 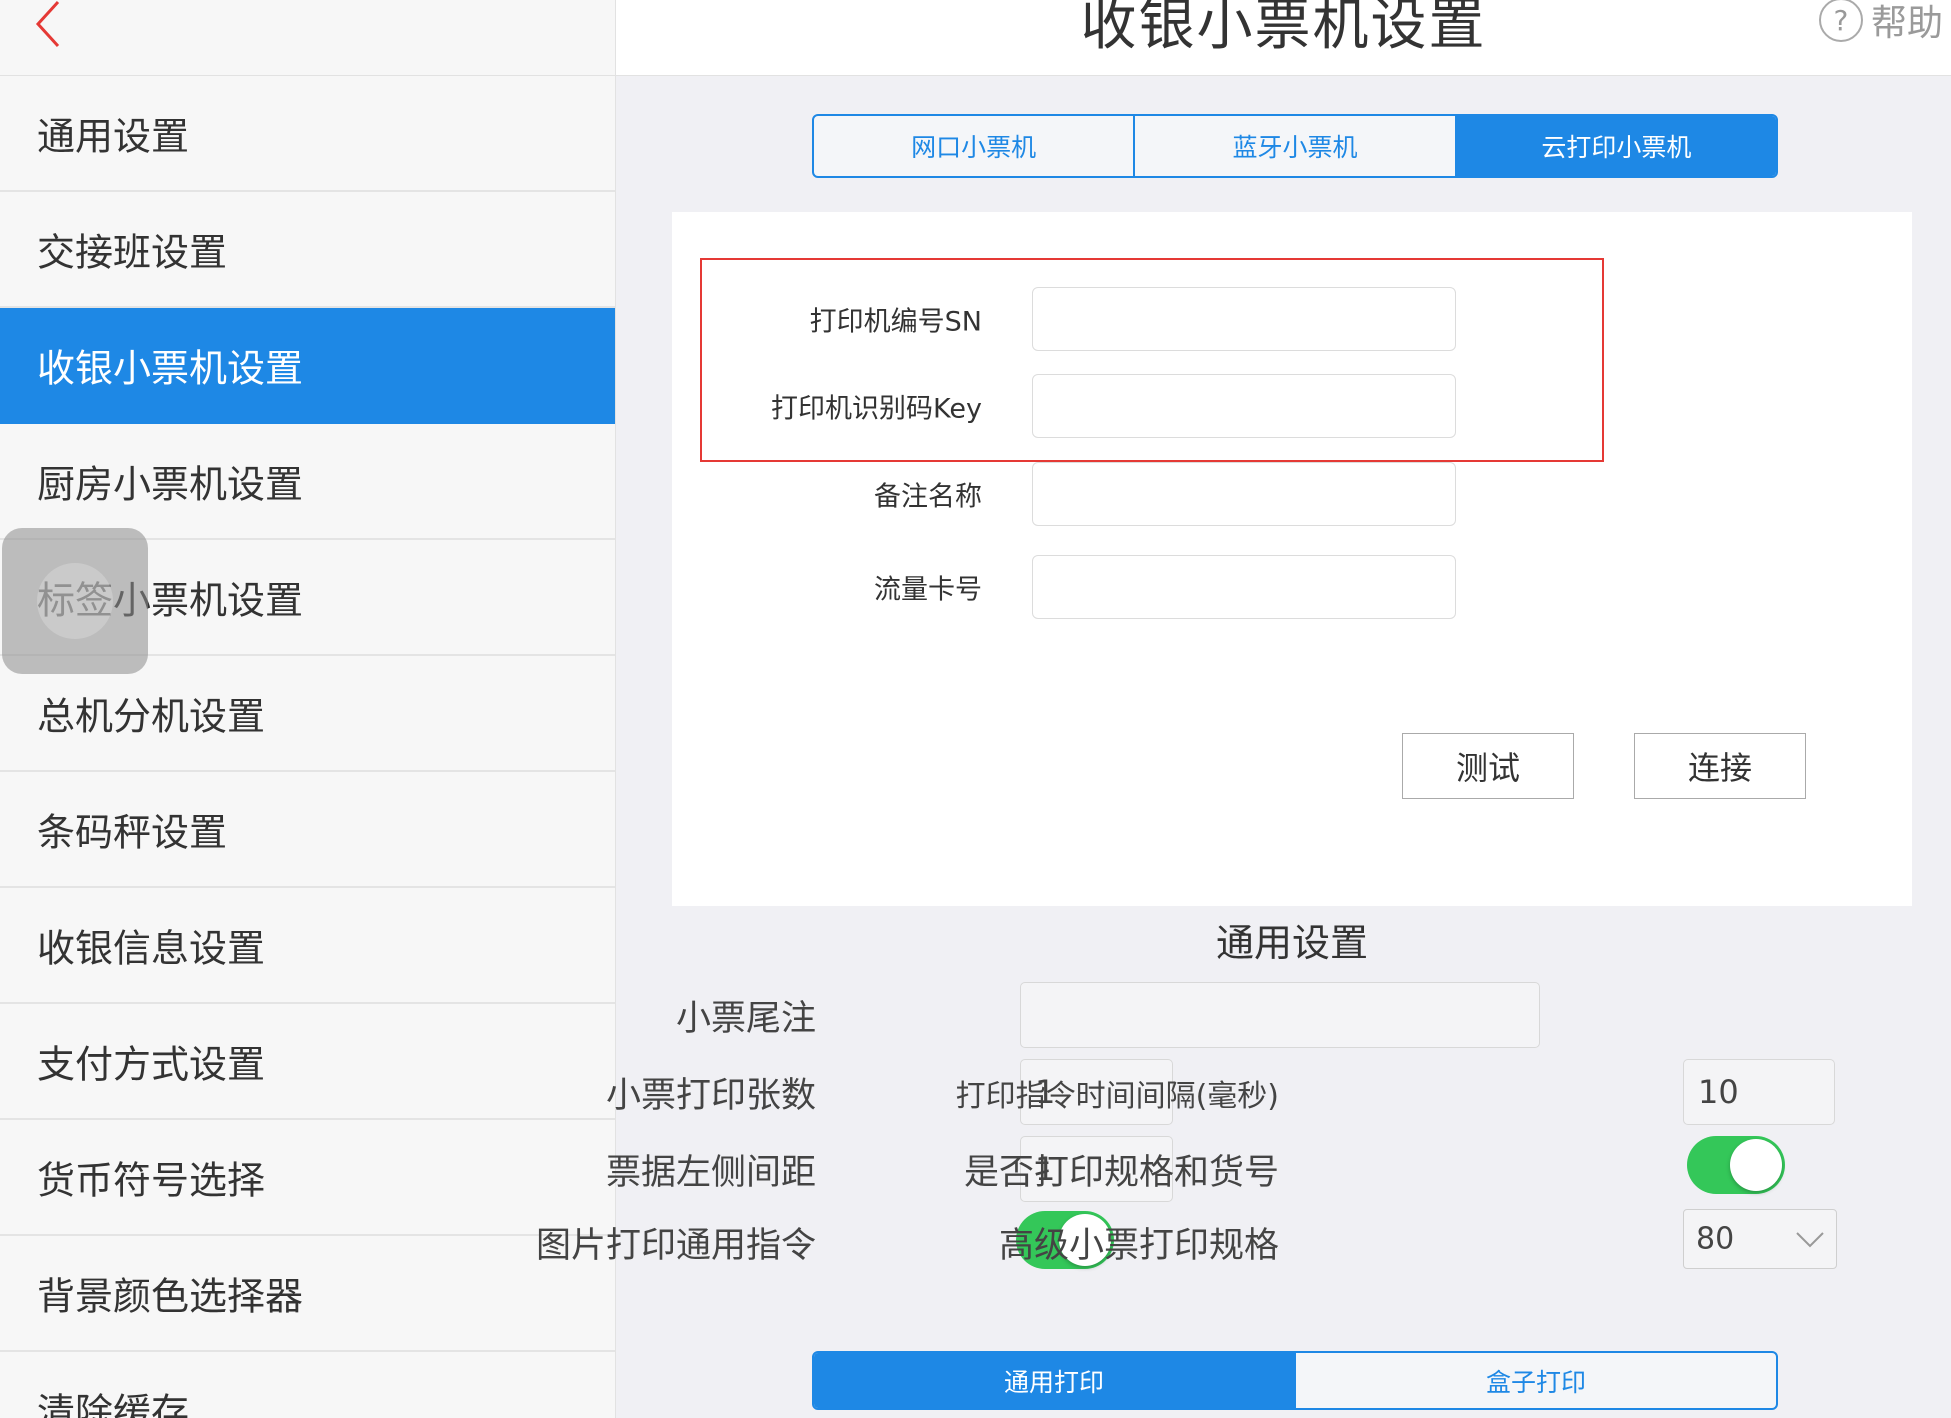 I want to click on sidebar-item-label: 货币符号选择, so click(x=151, y=1180).